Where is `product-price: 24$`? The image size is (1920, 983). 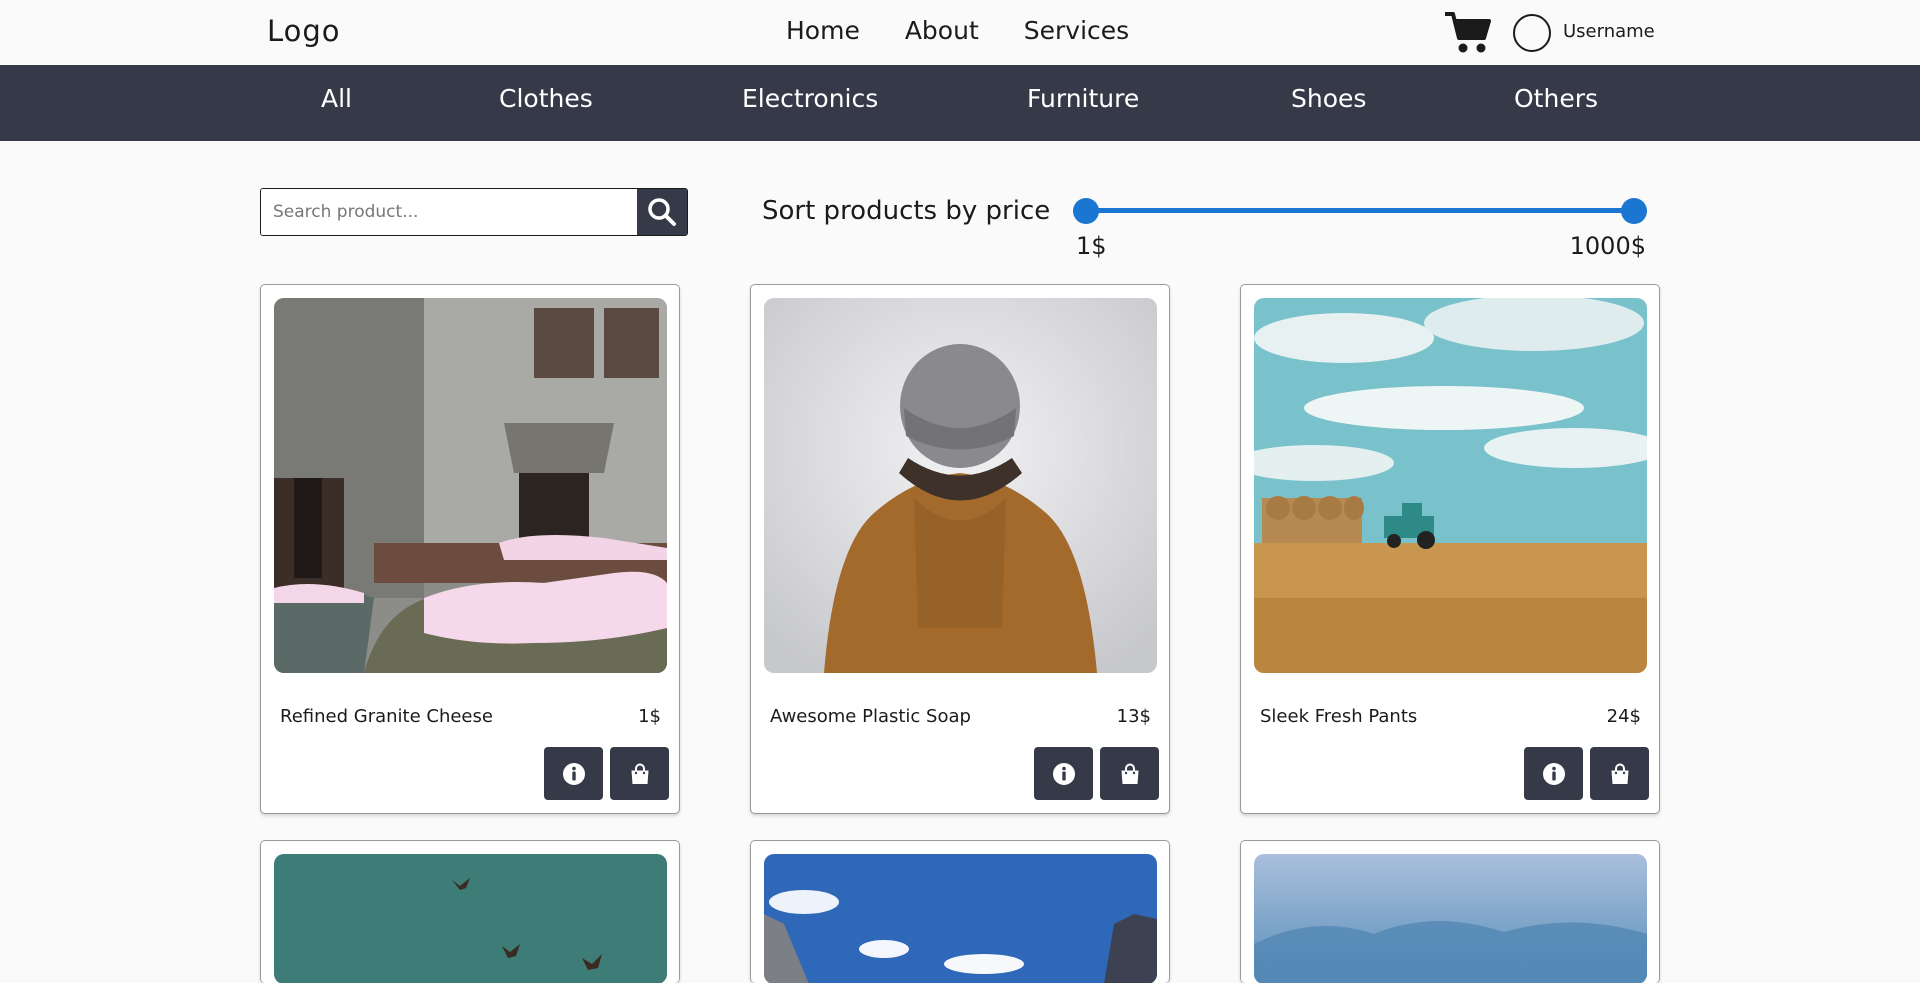 product-price: 24$ is located at coordinates (1623, 716).